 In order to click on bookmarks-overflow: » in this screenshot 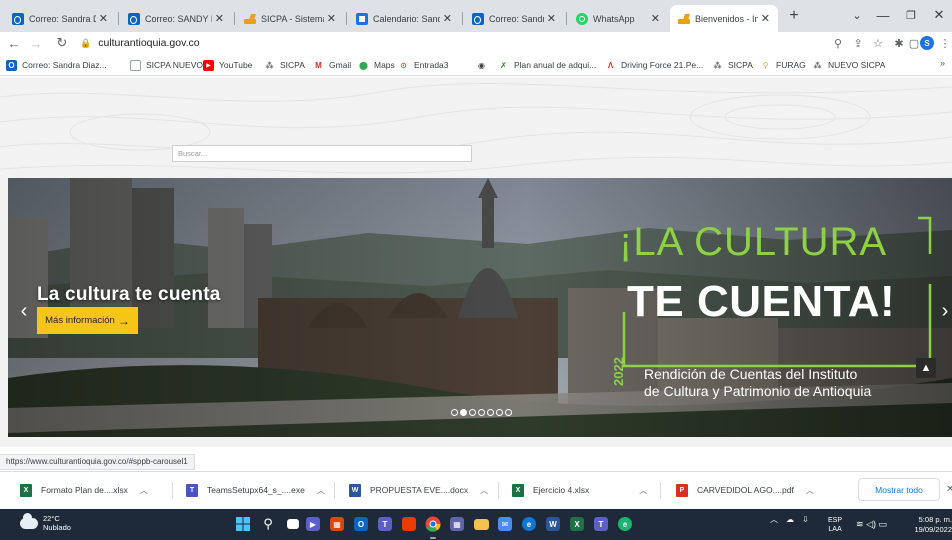, I will do `click(942, 63)`.